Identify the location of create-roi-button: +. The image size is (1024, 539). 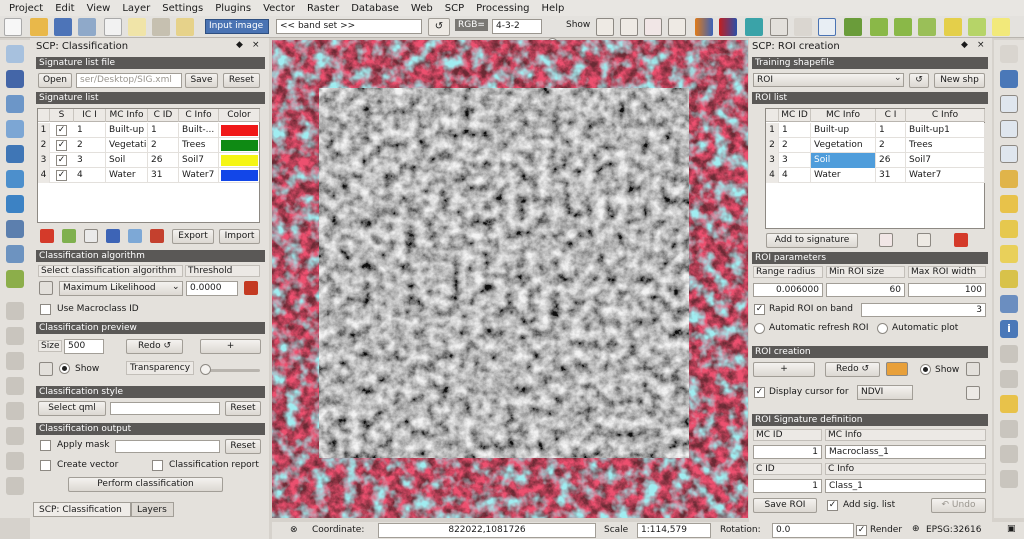
(784, 369).